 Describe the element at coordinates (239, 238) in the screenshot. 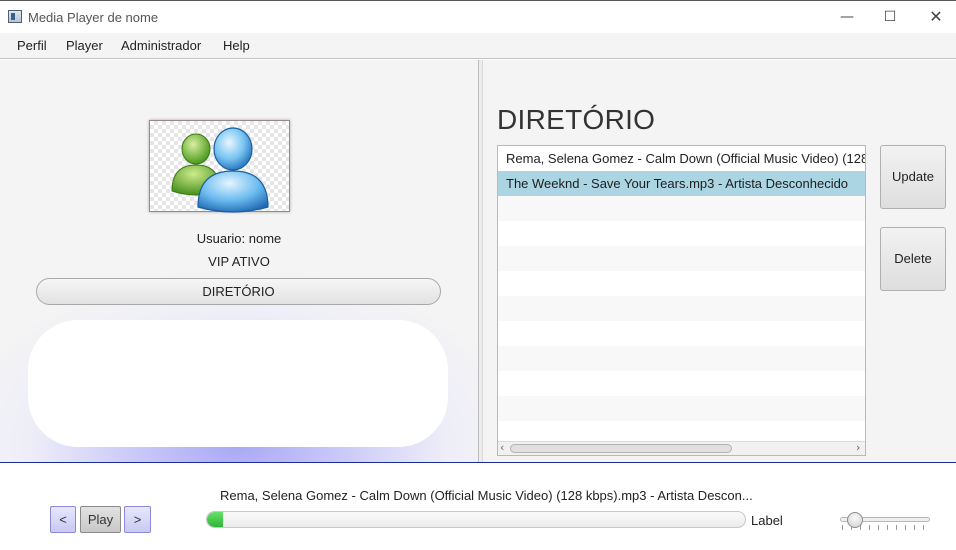

I see `username-label: Usuario: nome` at that location.